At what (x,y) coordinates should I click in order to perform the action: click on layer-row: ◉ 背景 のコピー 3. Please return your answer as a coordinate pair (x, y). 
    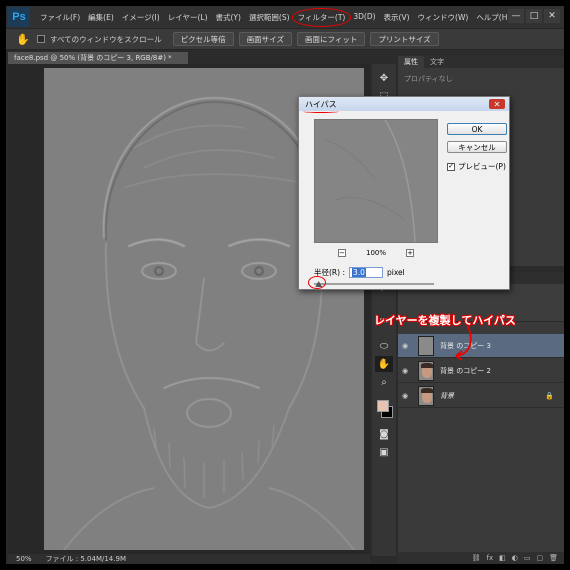
    Looking at the image, I should click on (481, 346).